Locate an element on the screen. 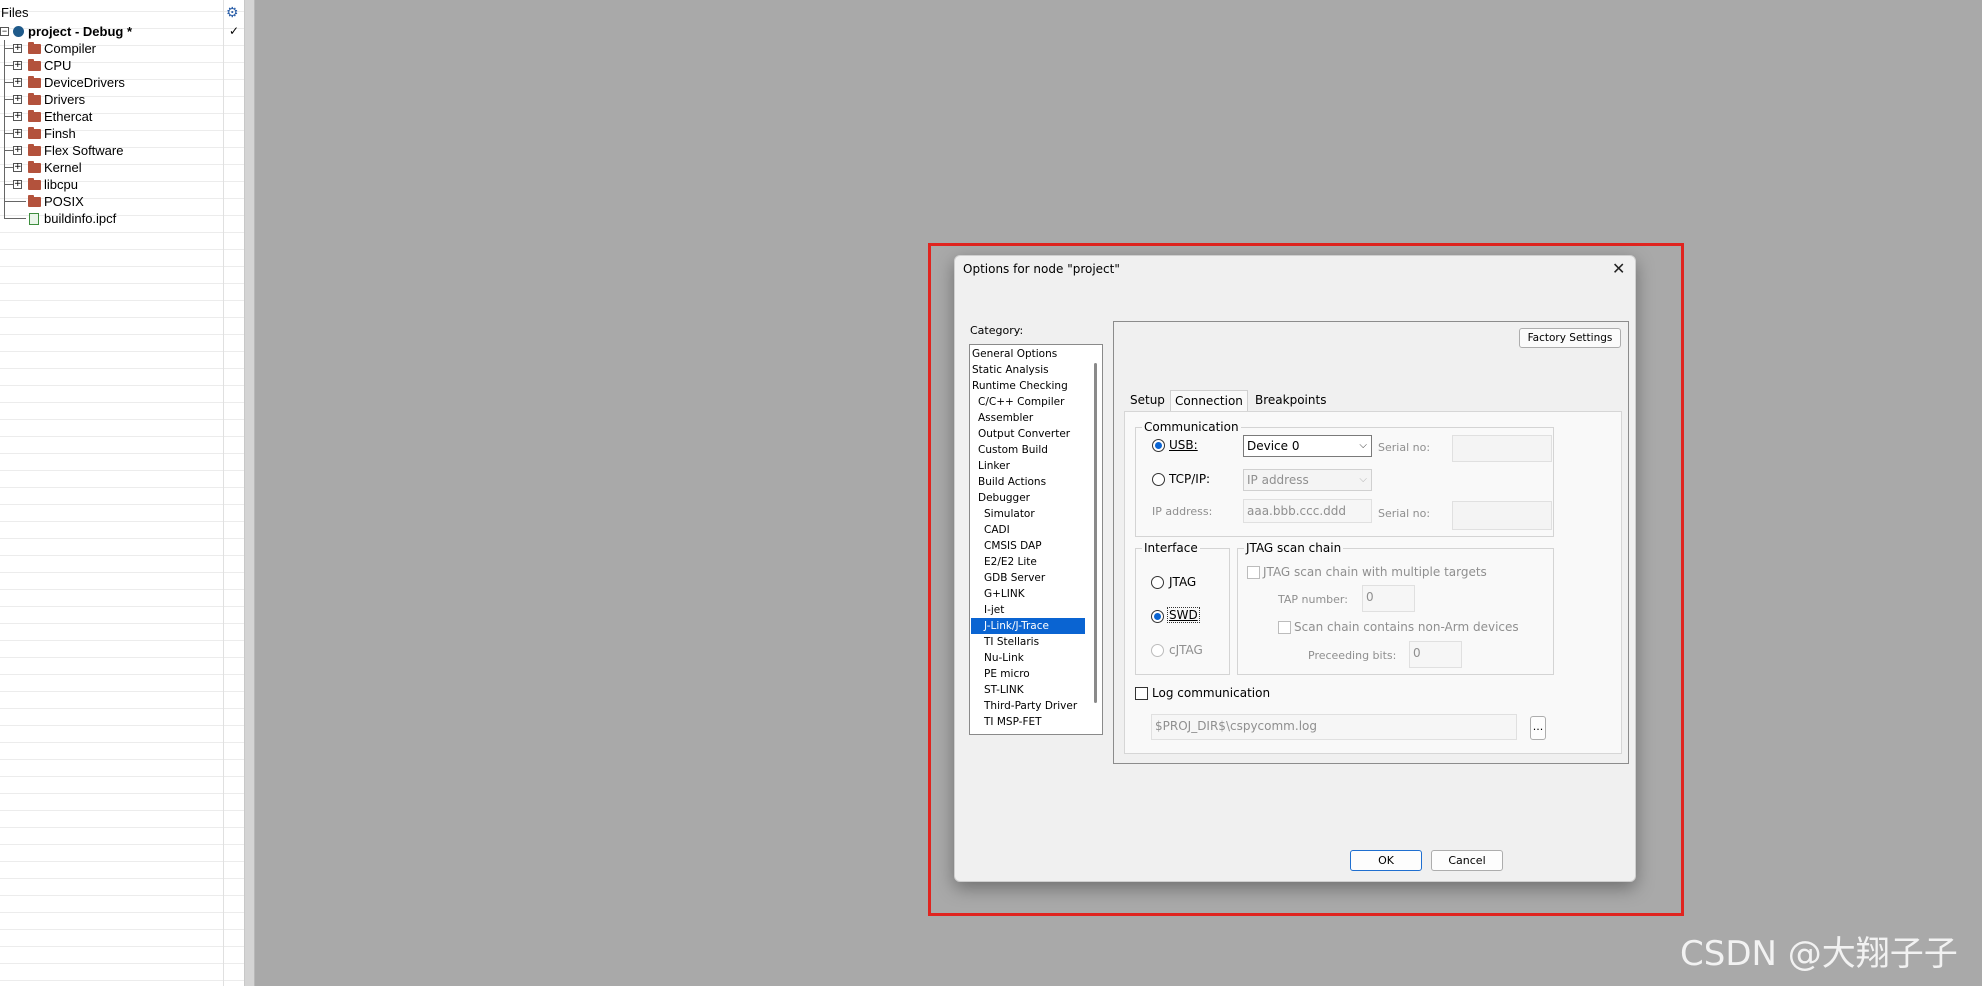  files-header: Files ⚙ is located at coordinates (122, 12).